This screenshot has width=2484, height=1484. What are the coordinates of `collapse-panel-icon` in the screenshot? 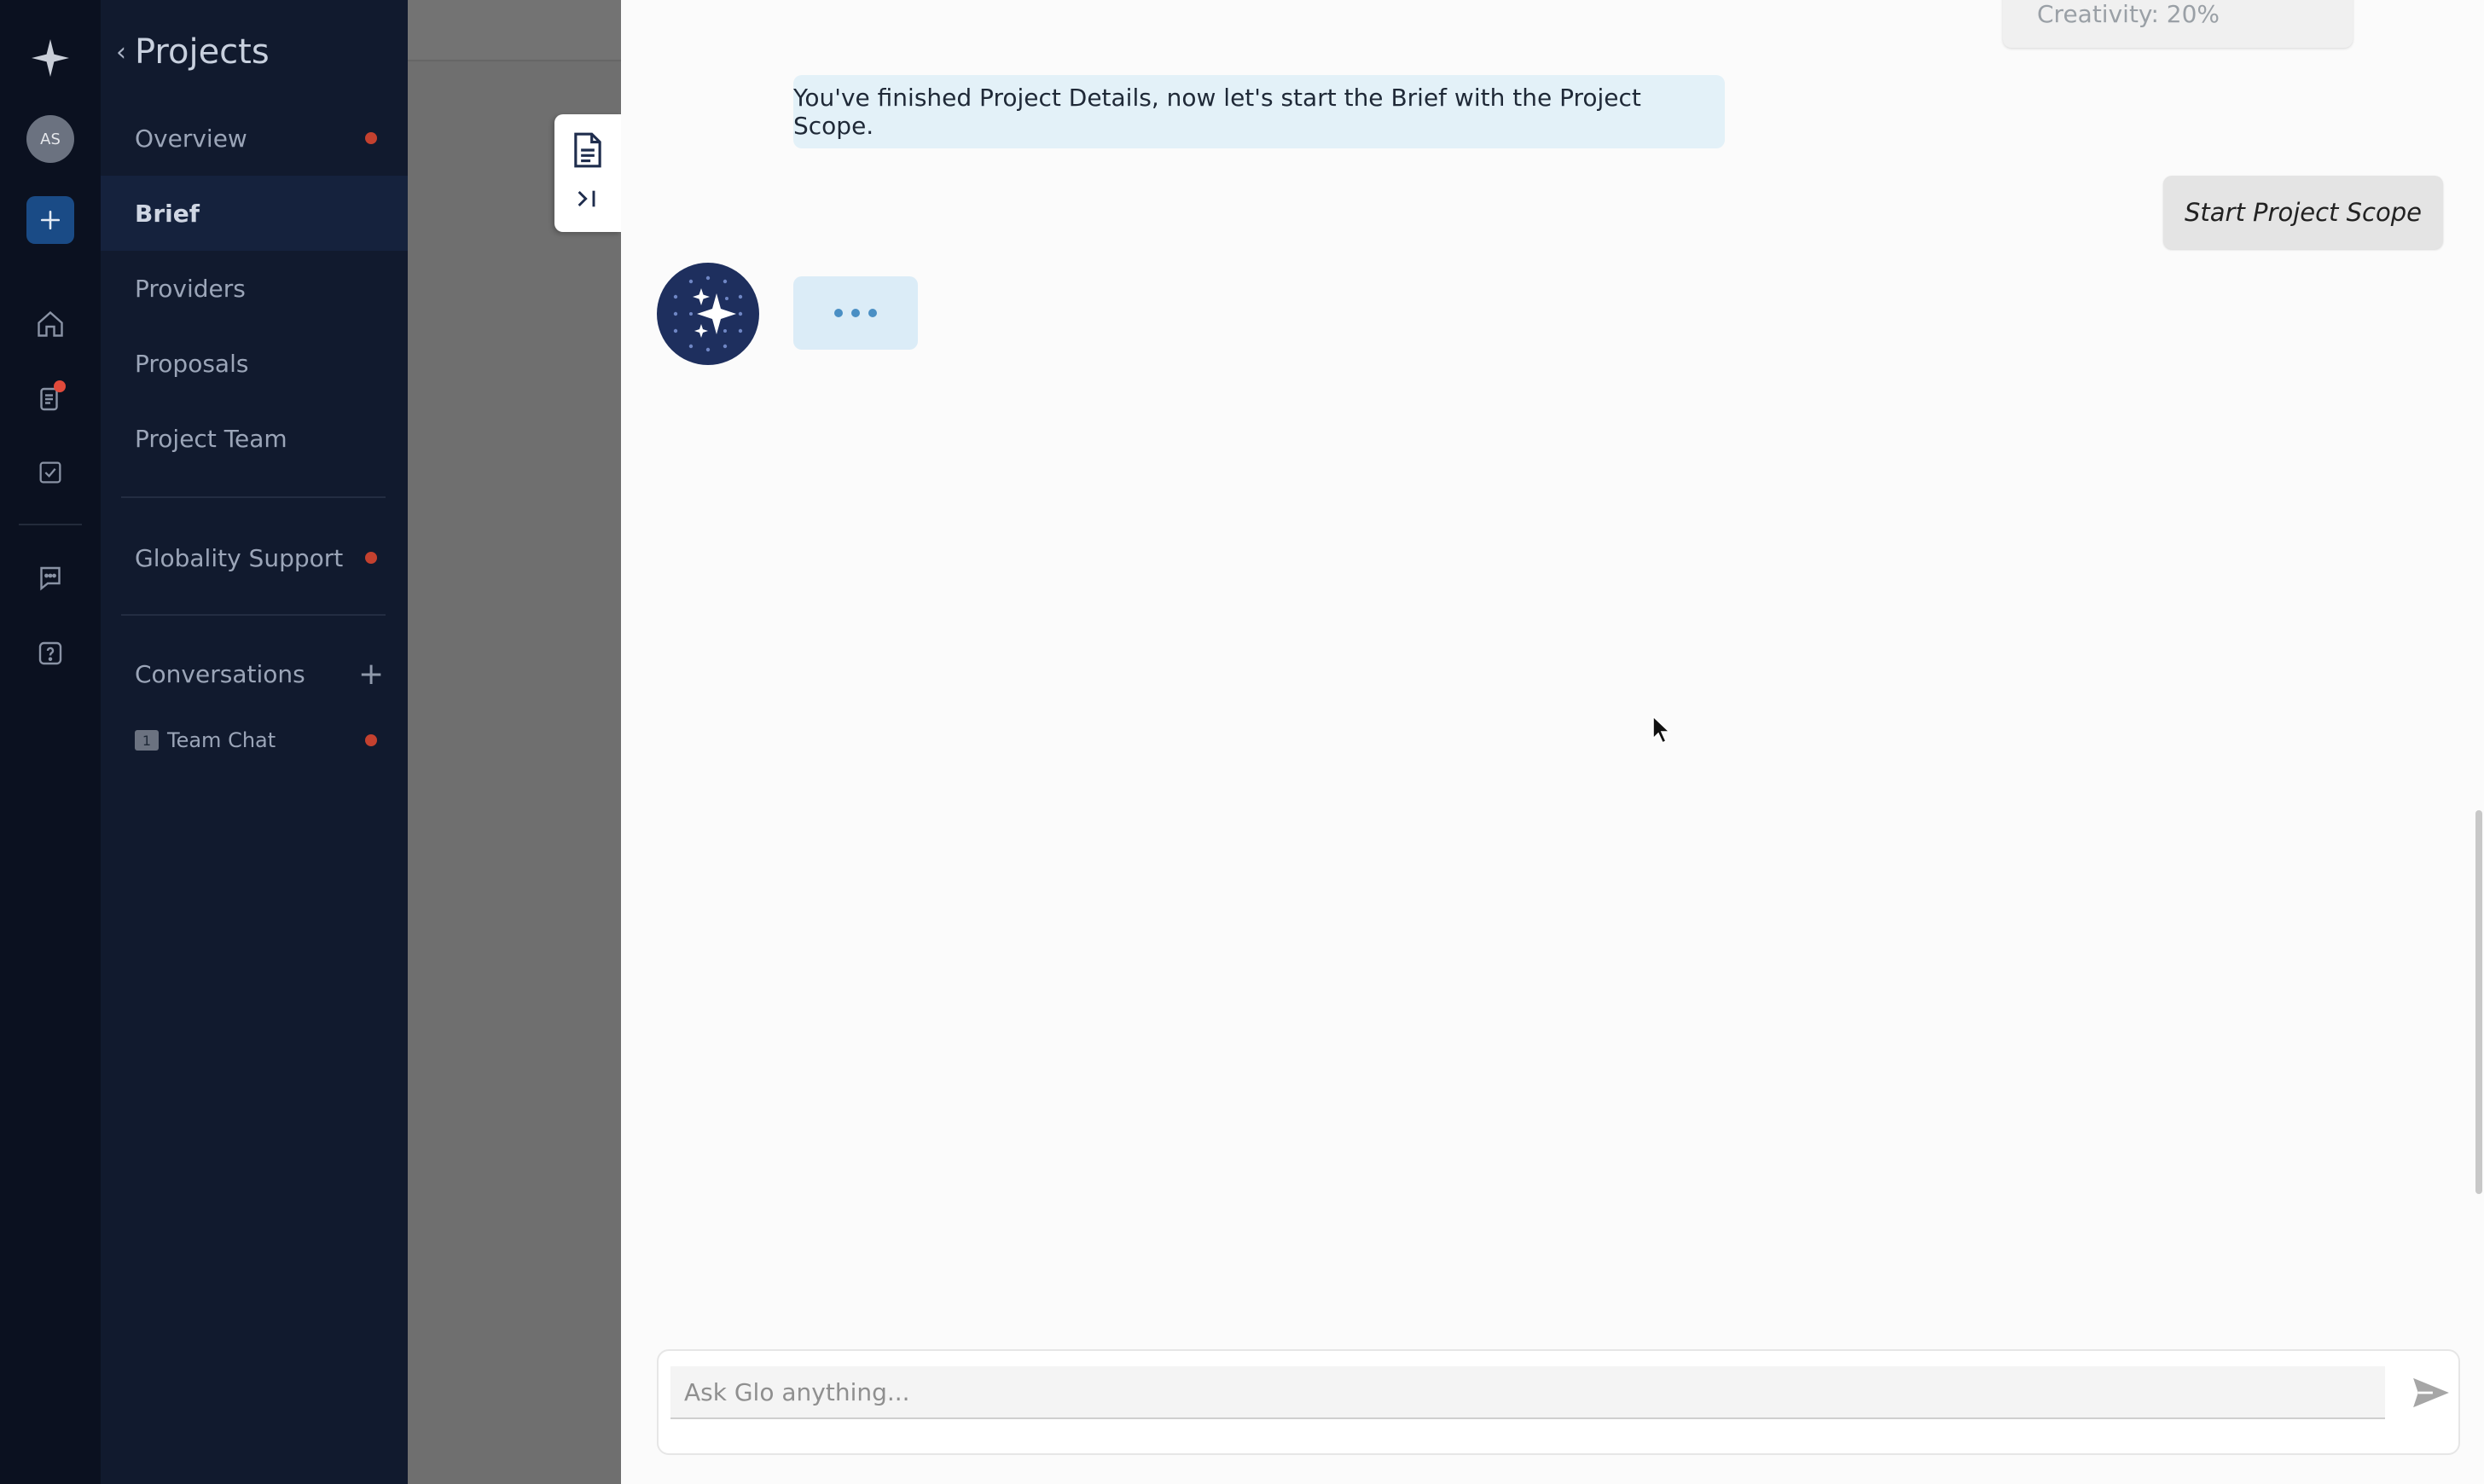 It's located at (587, 200).